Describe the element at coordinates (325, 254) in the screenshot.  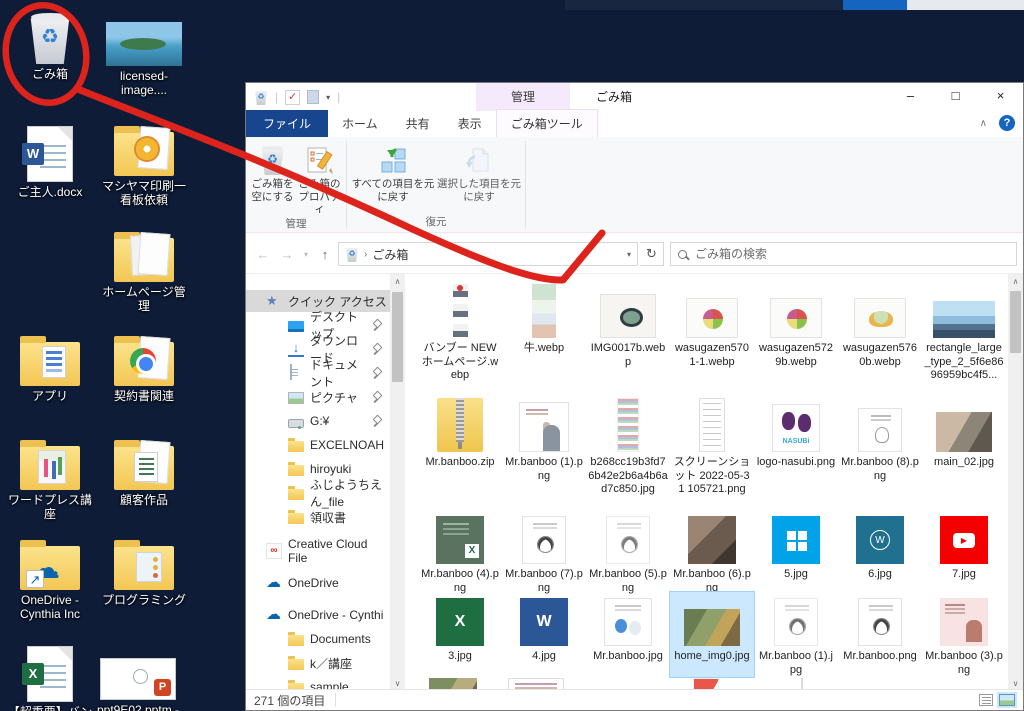
I see `up-button: ↑` at that location.